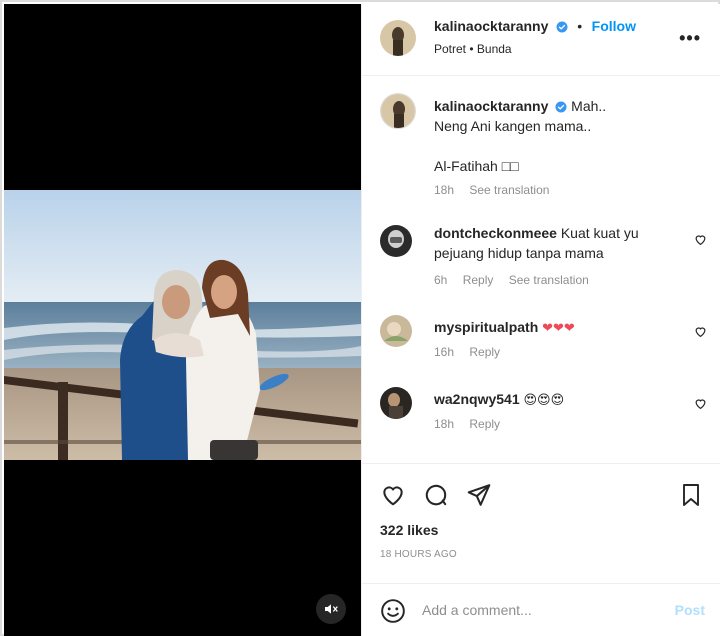 Image resolution: width=720 pixels, height=636 pixels. Describe the element at coordinates (476, 166) in the screenshot. I see `caption-line-3: Al-Fatihah □□` at that location.